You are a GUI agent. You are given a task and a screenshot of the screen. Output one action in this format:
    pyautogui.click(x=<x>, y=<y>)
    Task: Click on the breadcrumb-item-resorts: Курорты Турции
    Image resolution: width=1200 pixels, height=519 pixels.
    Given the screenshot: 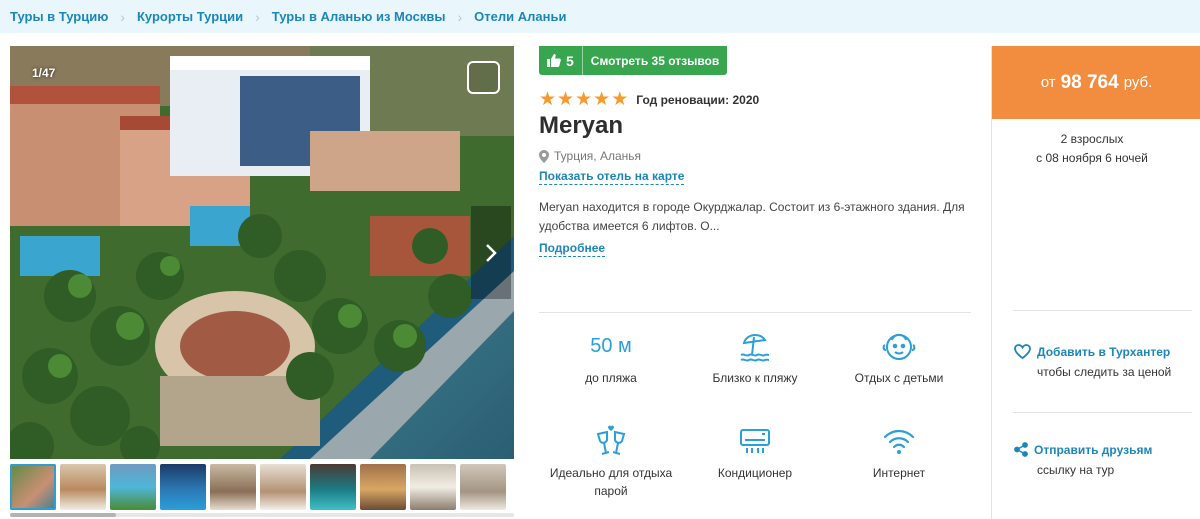 What is the action you would take?
    pyautogui.click(x=190, y=16)
    